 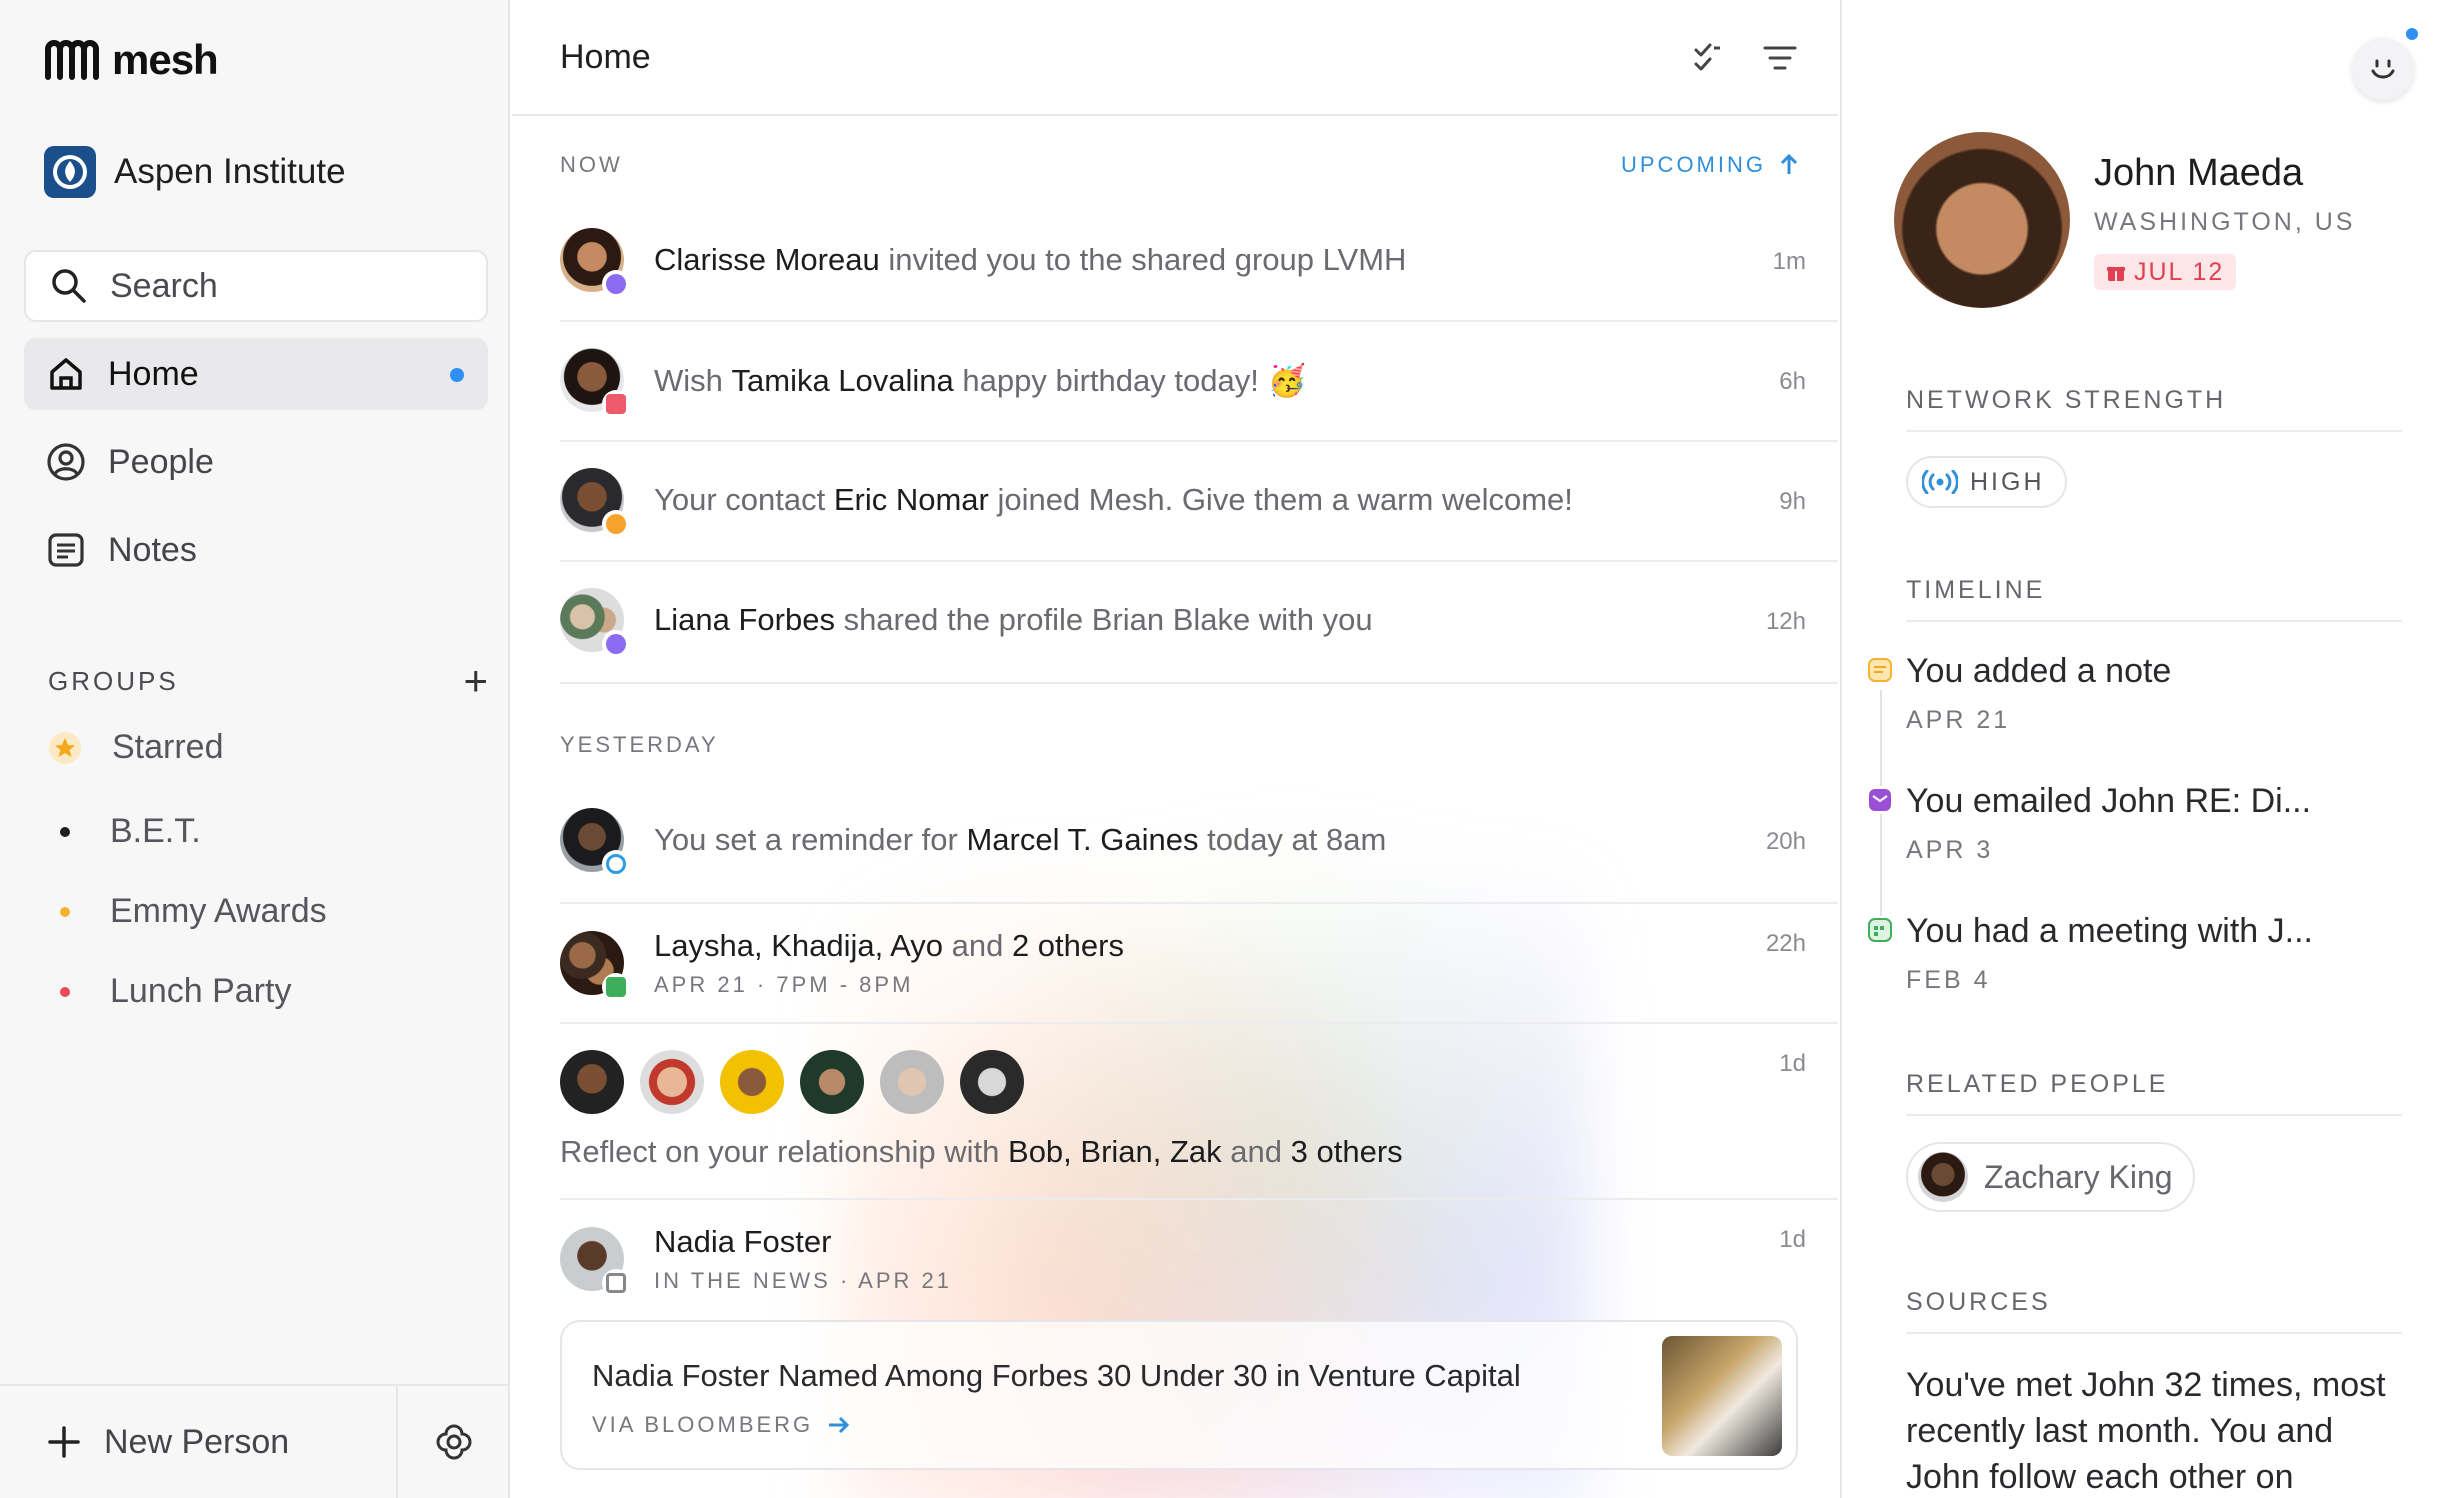 What do you see at coordinates (591, 164) in the screenshot?
I see `section-now-label: NOW` at bounding box center [591, 164].